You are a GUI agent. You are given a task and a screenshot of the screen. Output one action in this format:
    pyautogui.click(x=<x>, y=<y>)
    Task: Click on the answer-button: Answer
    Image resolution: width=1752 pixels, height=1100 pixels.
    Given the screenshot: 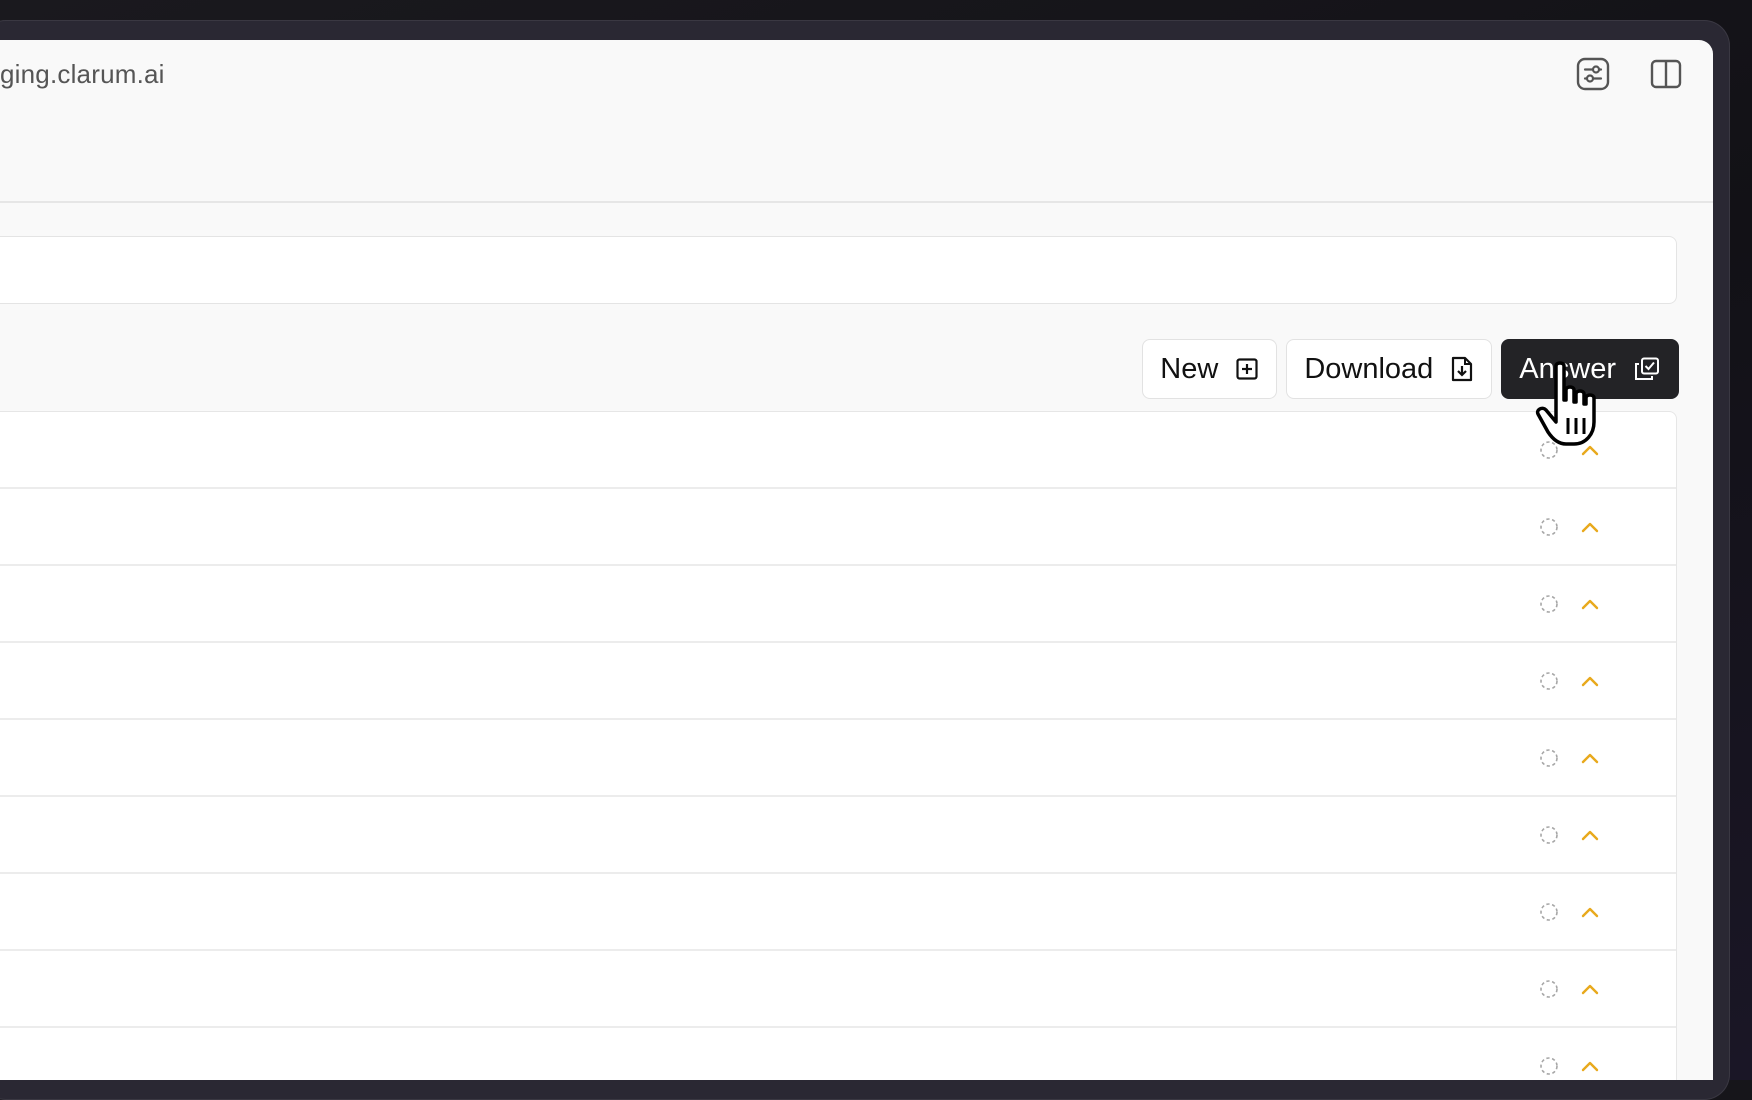 What is the action you would take?
    pyautogui.click(x=1590, y=369)
    